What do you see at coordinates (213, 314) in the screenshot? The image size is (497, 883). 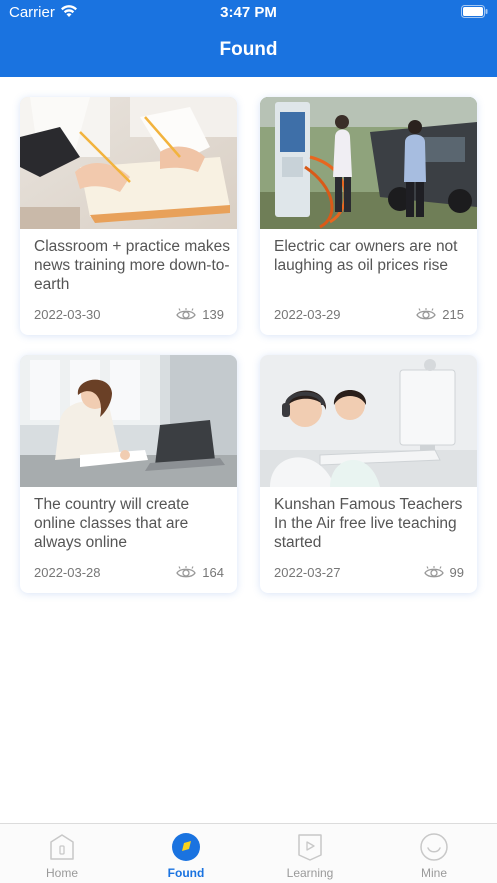 I see `view-count: 139` at bounding box center [213, 314].